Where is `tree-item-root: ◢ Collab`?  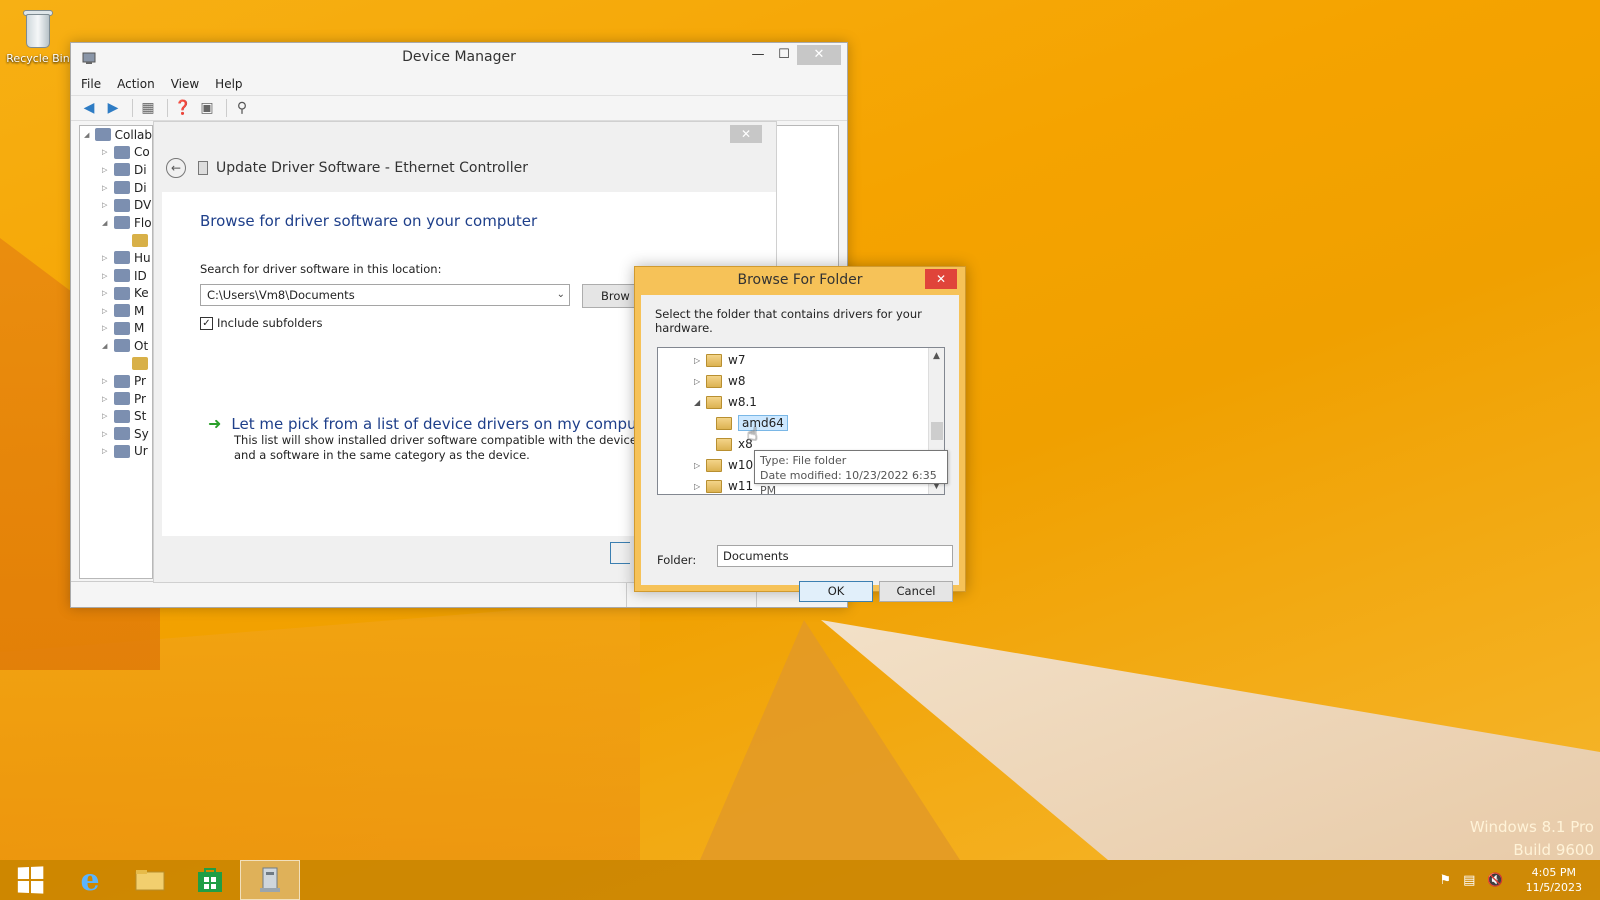 tree-item-root: ◢ Collab is located at coordinates (116, 135).